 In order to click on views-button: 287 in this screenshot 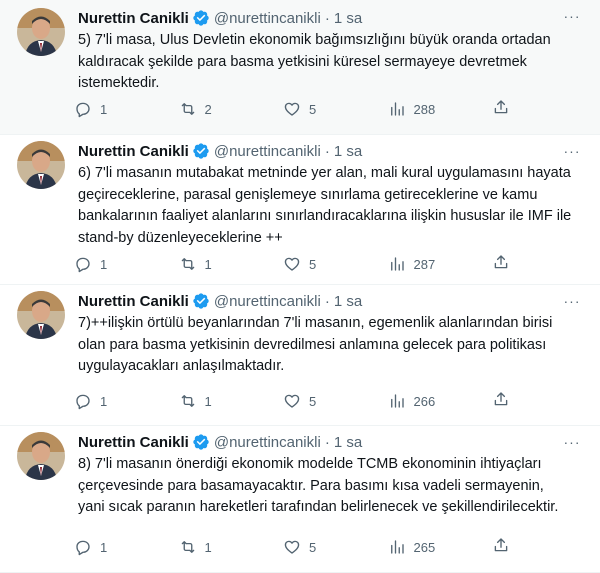, I will do `click(435, 264)`.